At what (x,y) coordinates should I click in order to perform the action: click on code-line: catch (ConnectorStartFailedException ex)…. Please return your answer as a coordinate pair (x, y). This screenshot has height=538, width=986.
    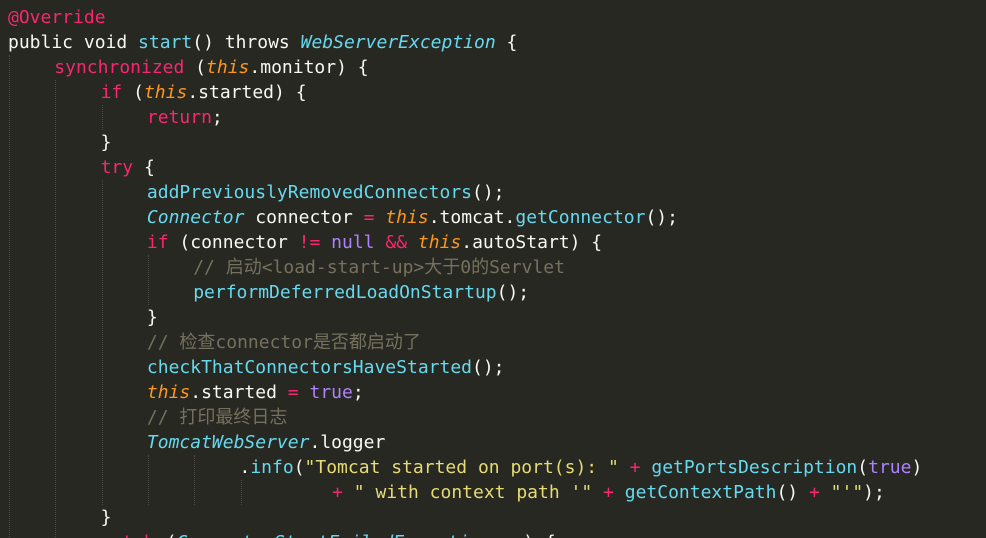
    Looking at the image, I should click on (328, 534).